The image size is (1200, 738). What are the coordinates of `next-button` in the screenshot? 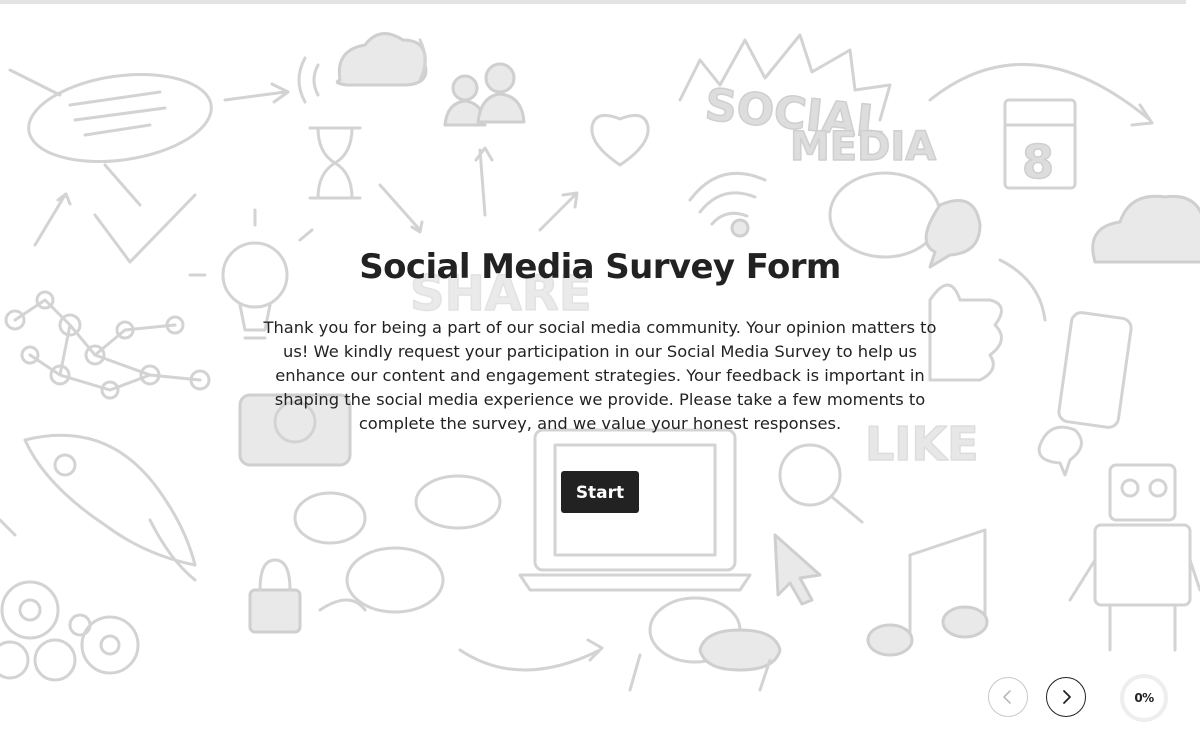 It's located at (1066, 697).